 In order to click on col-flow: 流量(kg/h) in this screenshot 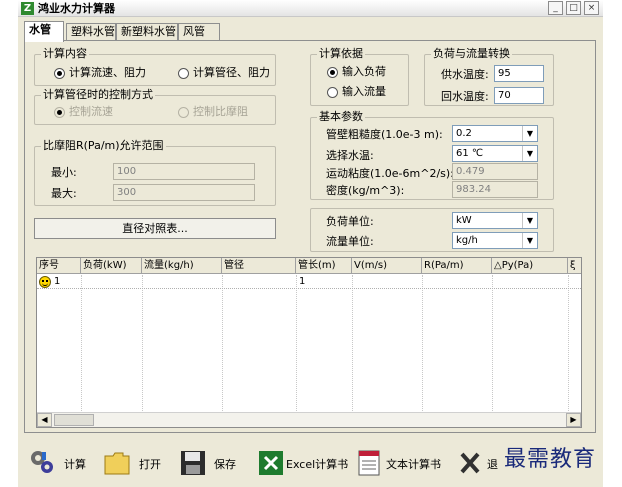, I will do `click(182, 266)`.